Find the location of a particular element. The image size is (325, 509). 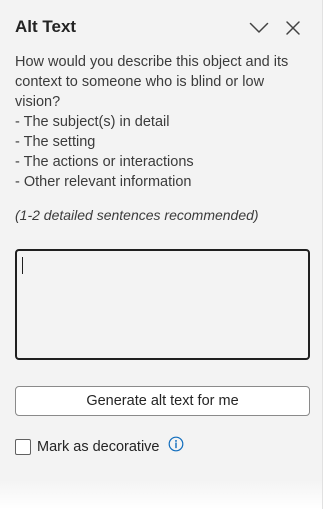

instruction-bullet: - The actions or interactions is located at coordinates (104, 162).